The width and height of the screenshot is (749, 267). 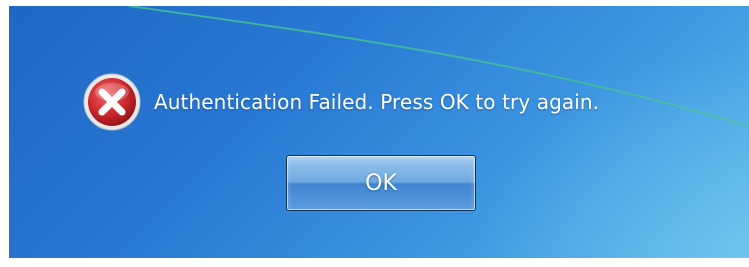 What do you see at coordinates (112, 102) in the screenshot?
I see `error-x-icon` at bounding box center [112, 102].